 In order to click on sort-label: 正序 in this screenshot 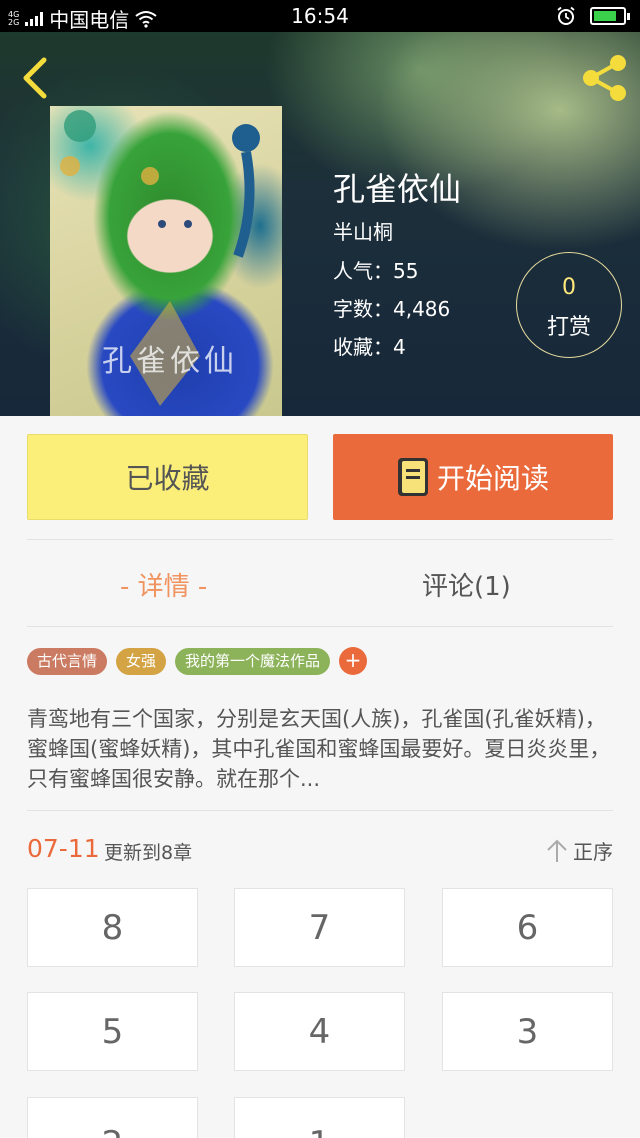, I will do `click(593, 852)`.